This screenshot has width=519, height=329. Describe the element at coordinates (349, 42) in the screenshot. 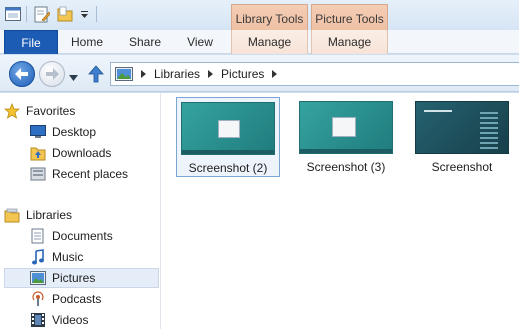

I see `tab-manage-picture: Manage` at that location.